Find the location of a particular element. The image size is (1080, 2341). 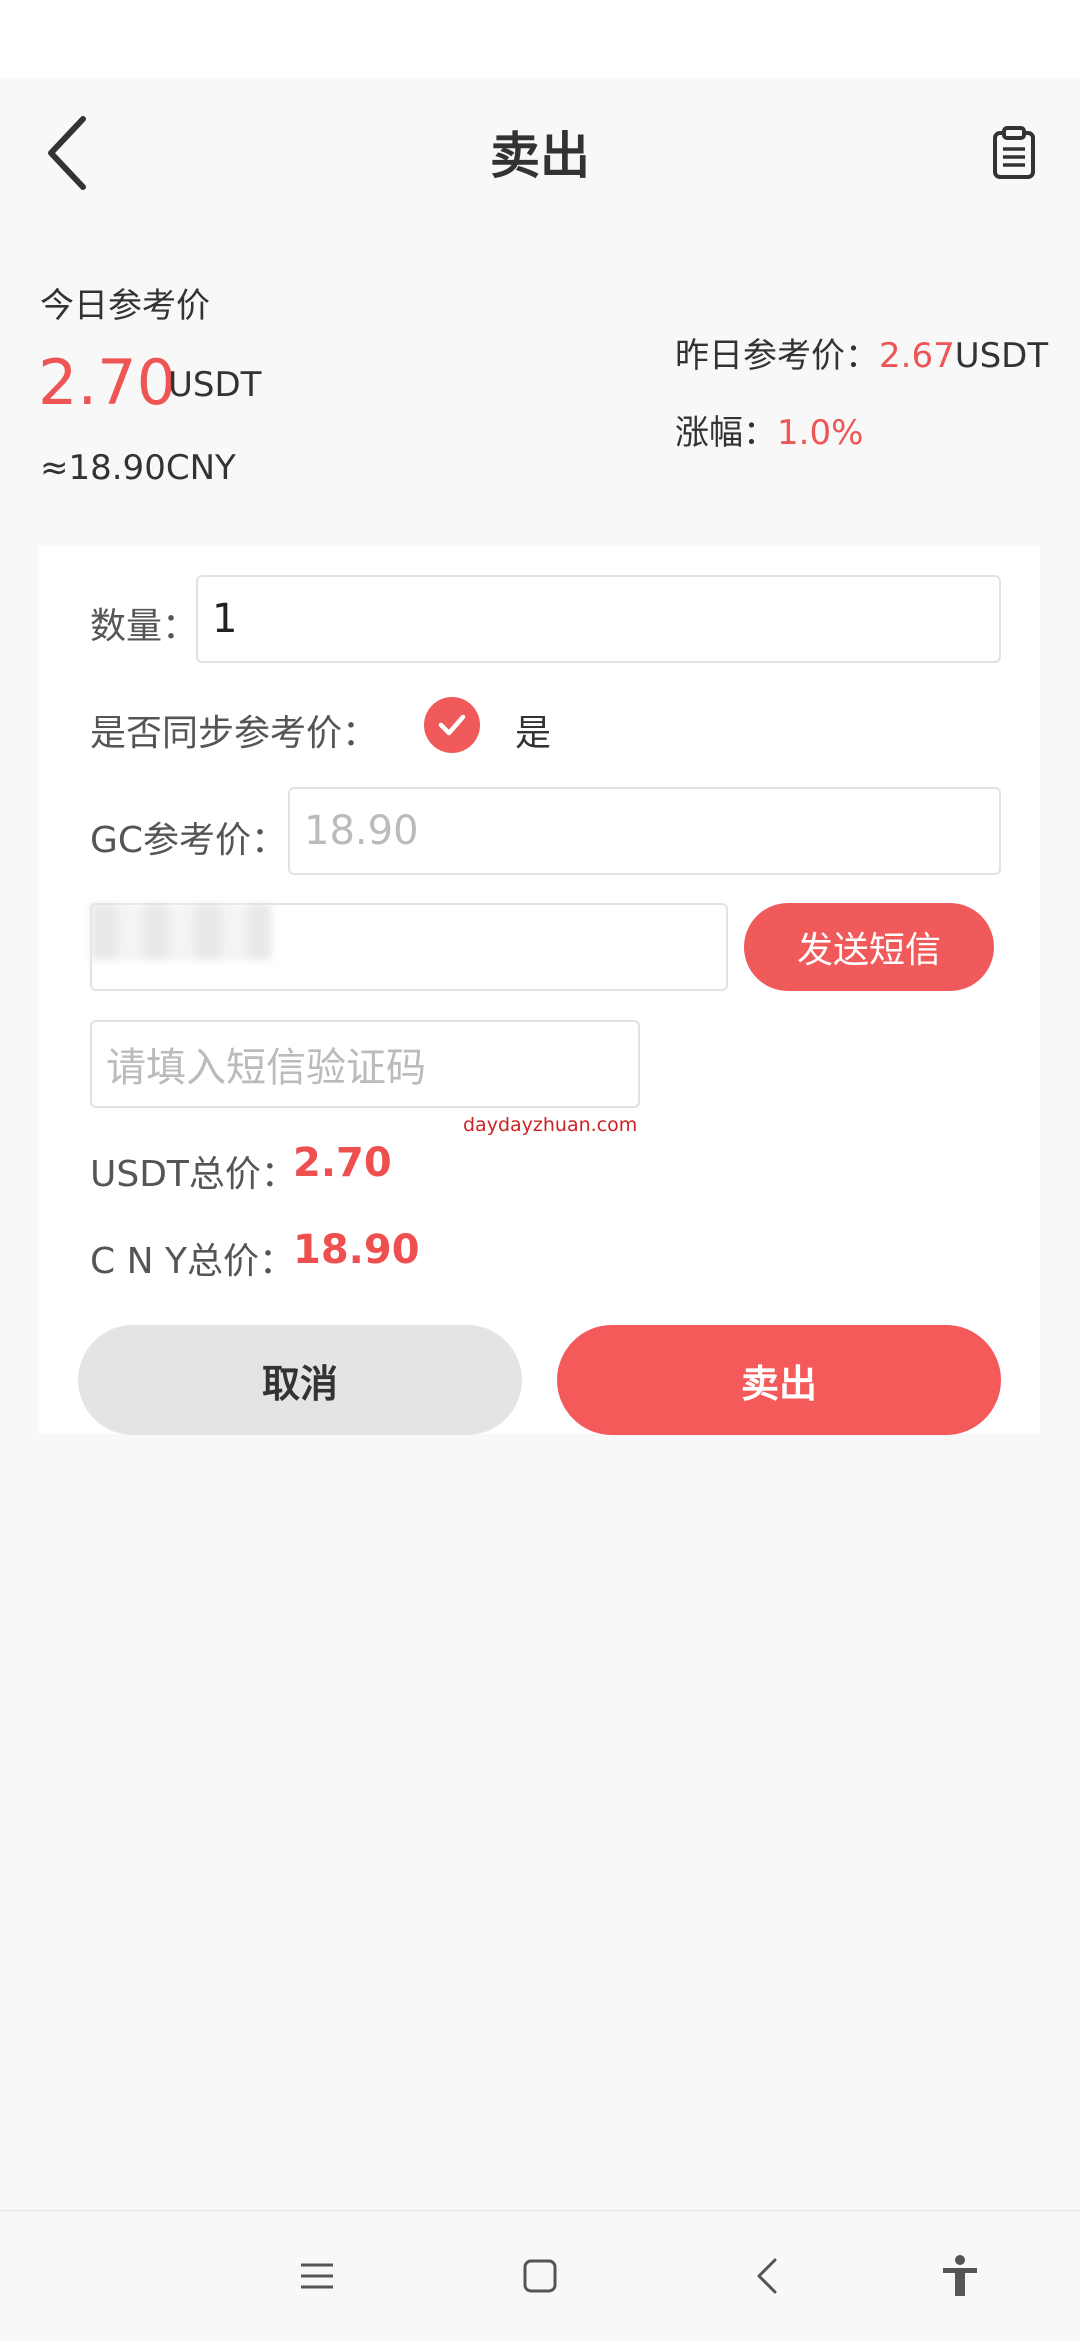

accessibility-icon is located at coordinates (960, 2275).